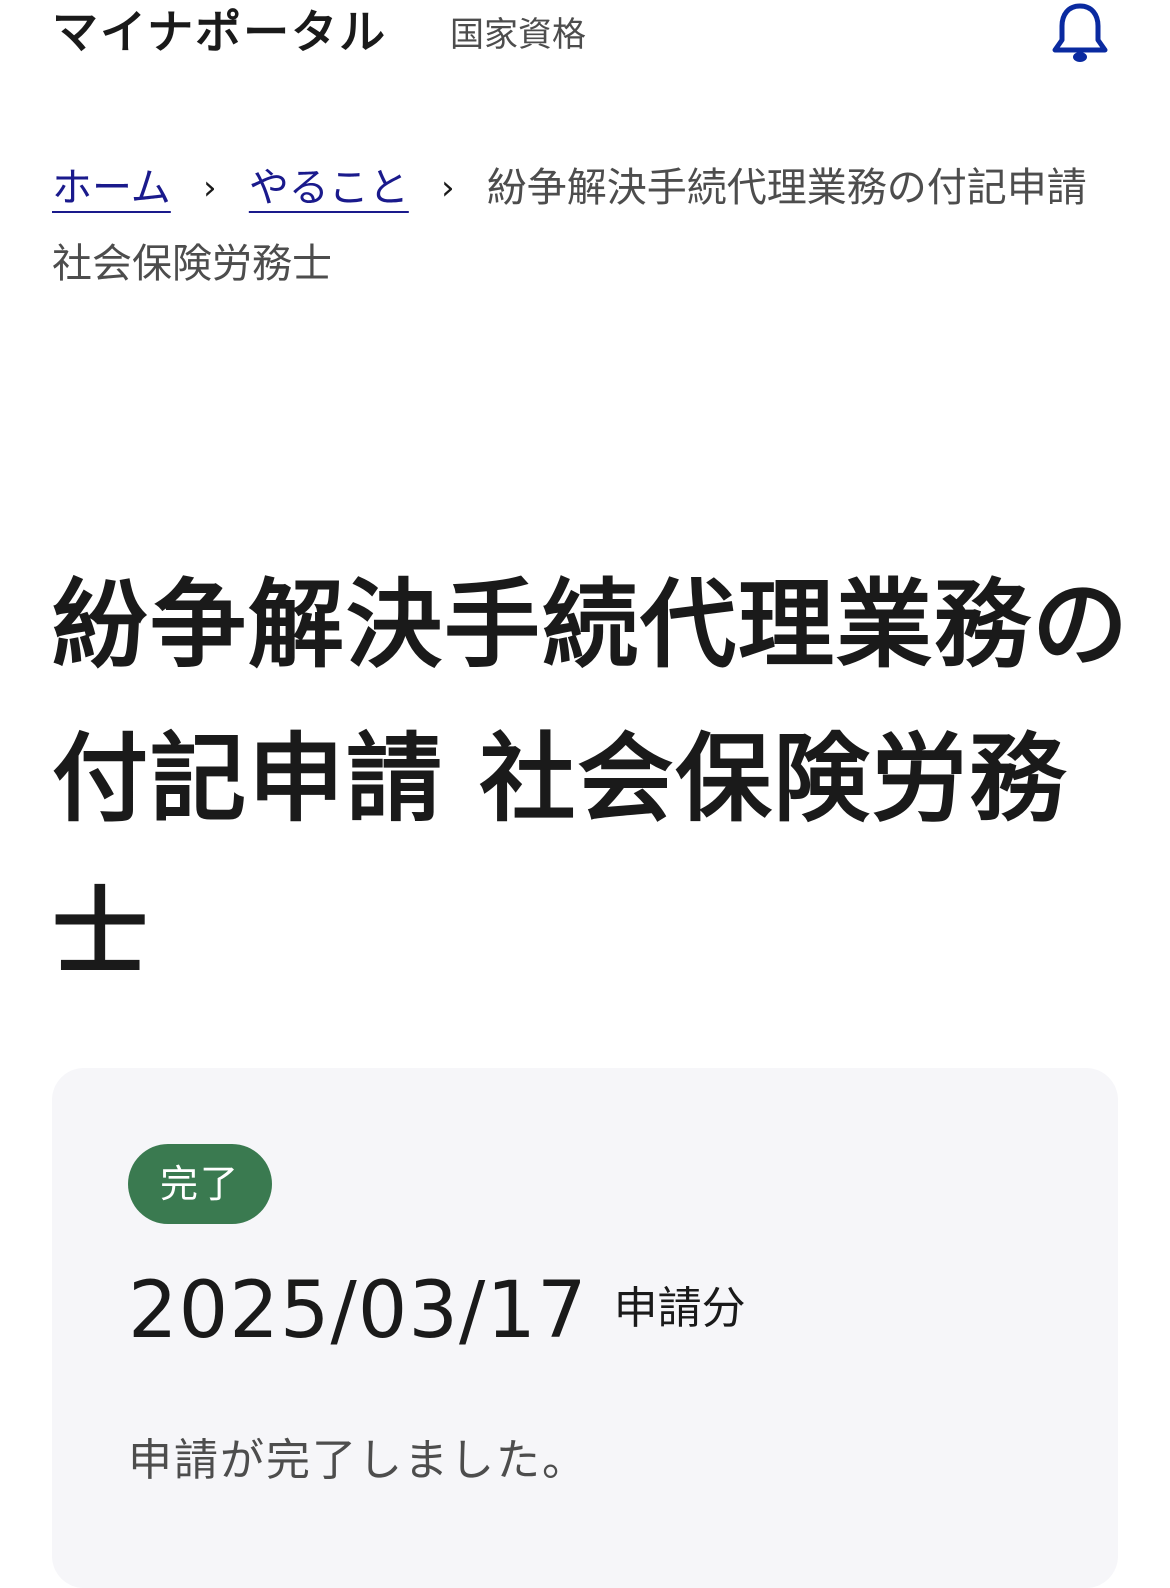 The width and height of the screenshot is (1170, 1588). Describe the element at coordinates (329, 188) in the screenshot. I see `breadcrumb-link-todo: やること` at that location.